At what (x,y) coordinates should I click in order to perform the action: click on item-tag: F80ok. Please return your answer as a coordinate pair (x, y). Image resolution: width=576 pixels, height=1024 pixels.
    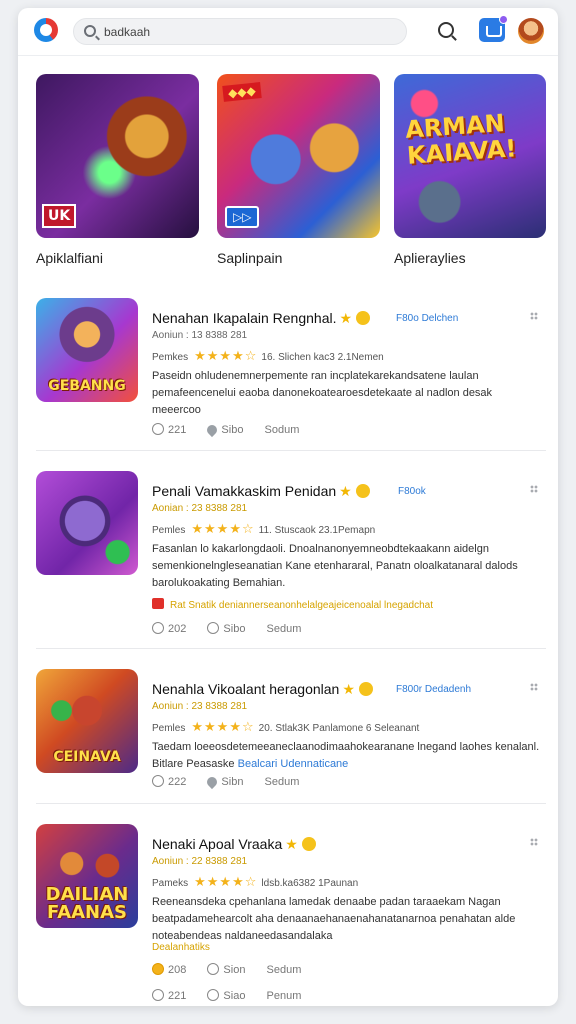
    Looking at the image, I should click on (412, 491).